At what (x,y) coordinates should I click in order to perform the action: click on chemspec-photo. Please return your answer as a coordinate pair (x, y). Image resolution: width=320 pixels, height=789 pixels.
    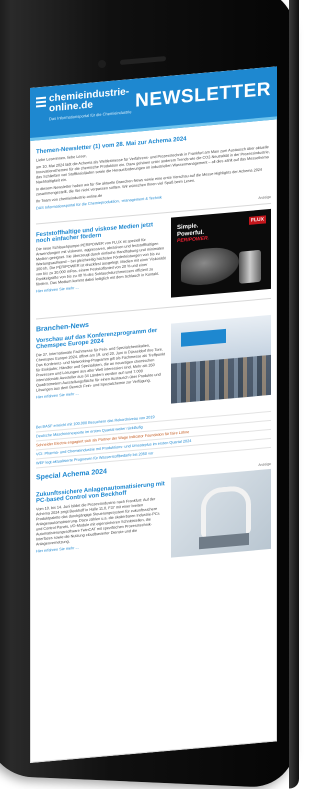
    Looking at the image, I should click on (221, 359).